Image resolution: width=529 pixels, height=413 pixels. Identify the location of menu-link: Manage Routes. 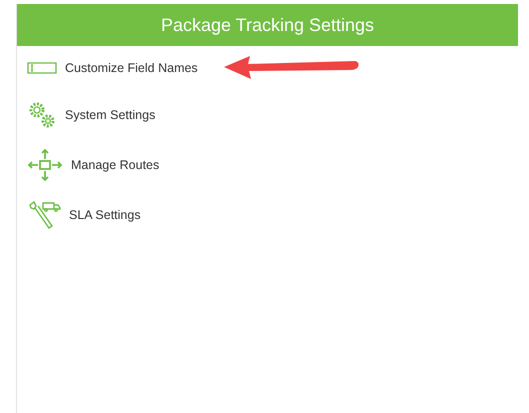
(115, 165).